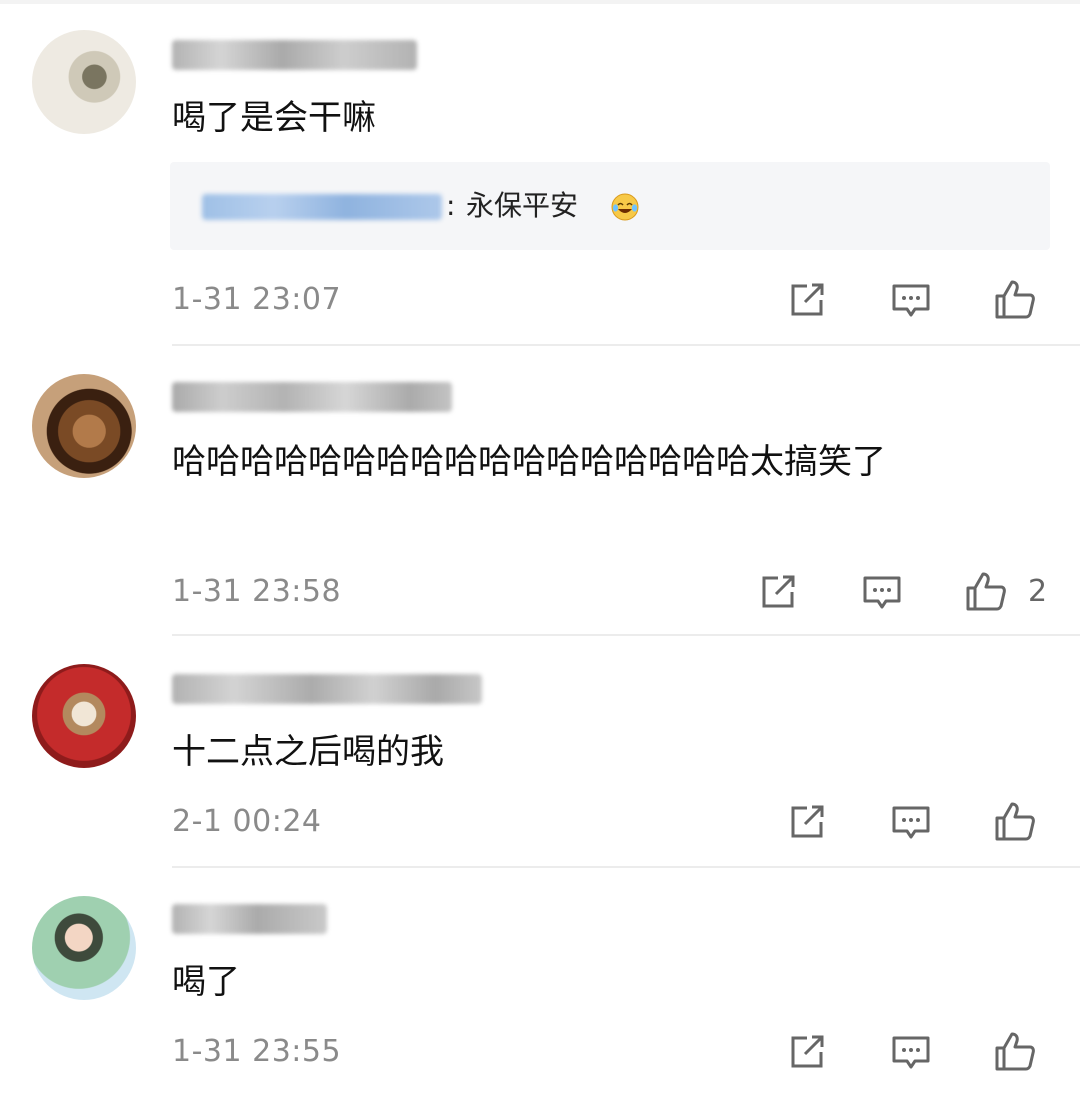  Describe the element at coordinates (257, 299) in the screenshot. I see `comment-time: 1-31 23:07` at that location.